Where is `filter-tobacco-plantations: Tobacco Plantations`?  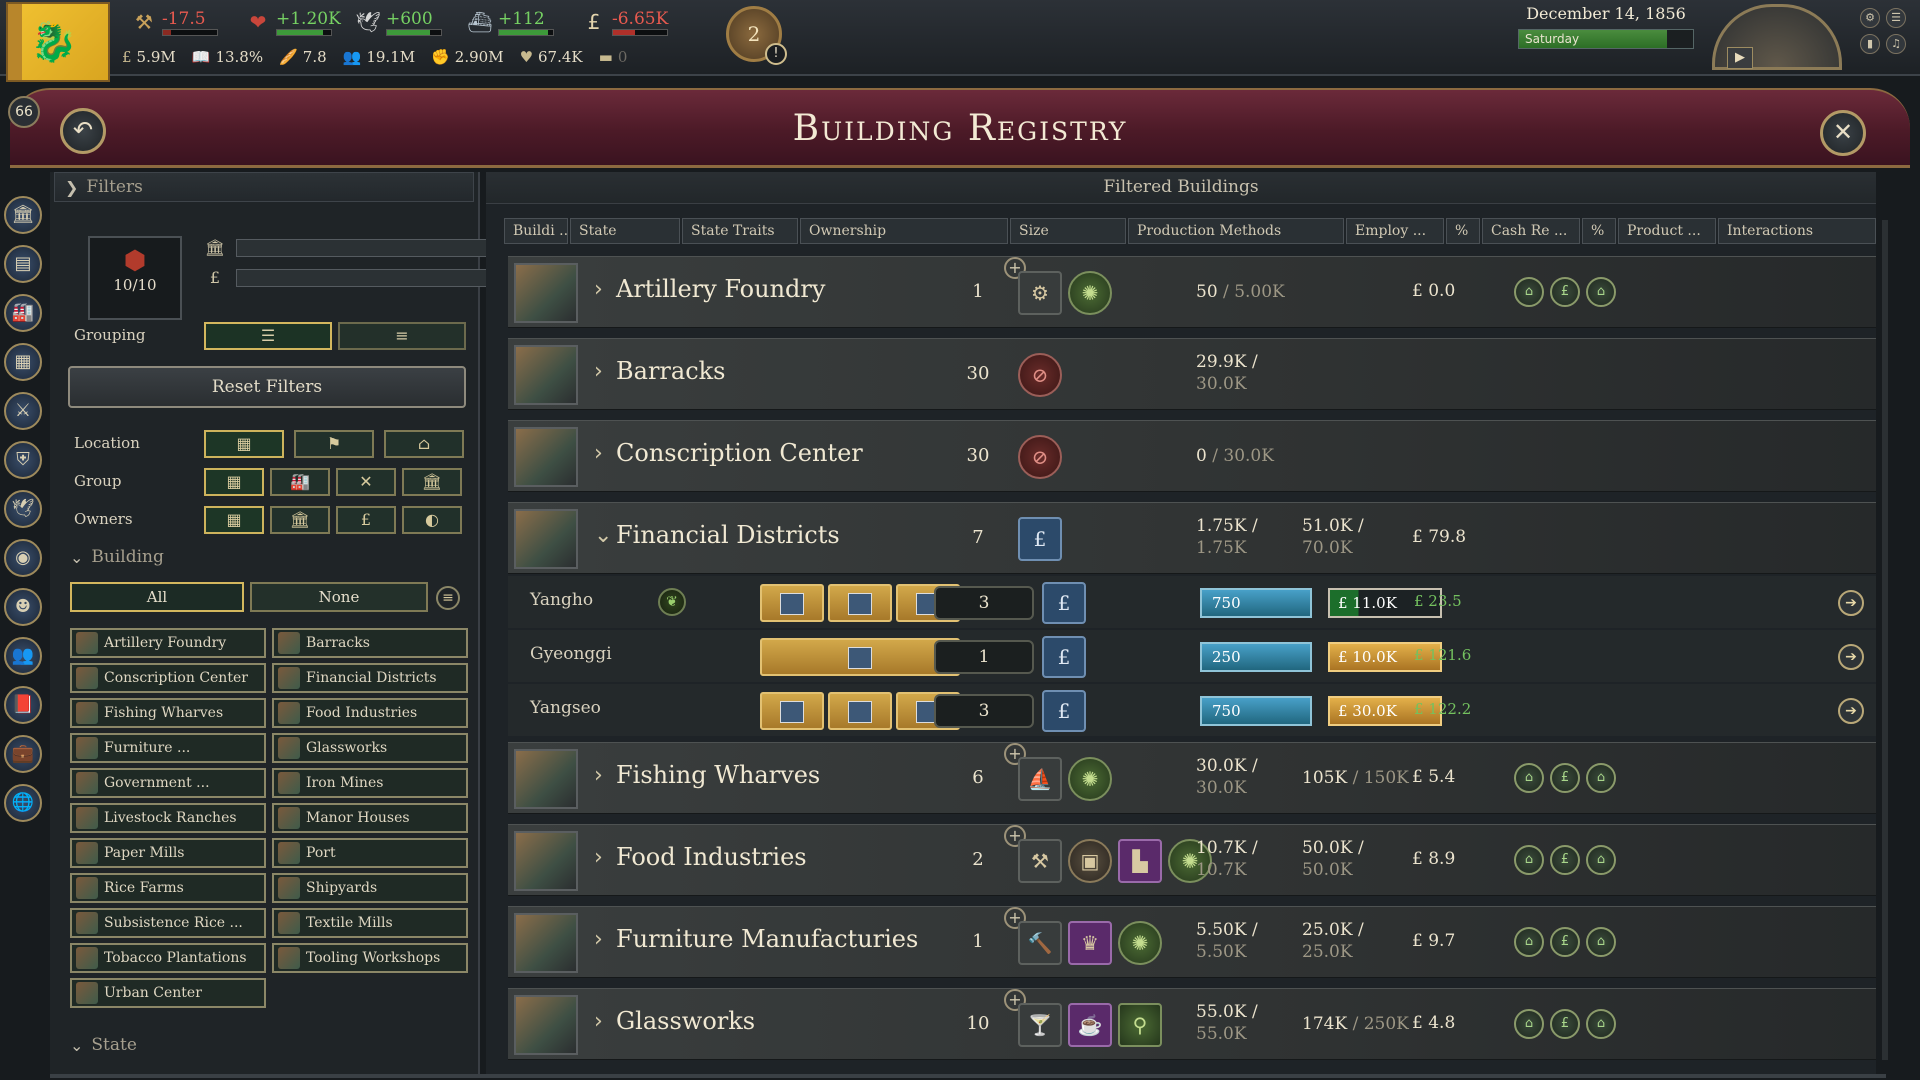 filter-tobacco-plantations: Tobacco Plantations is located at coordinates (168, 958).